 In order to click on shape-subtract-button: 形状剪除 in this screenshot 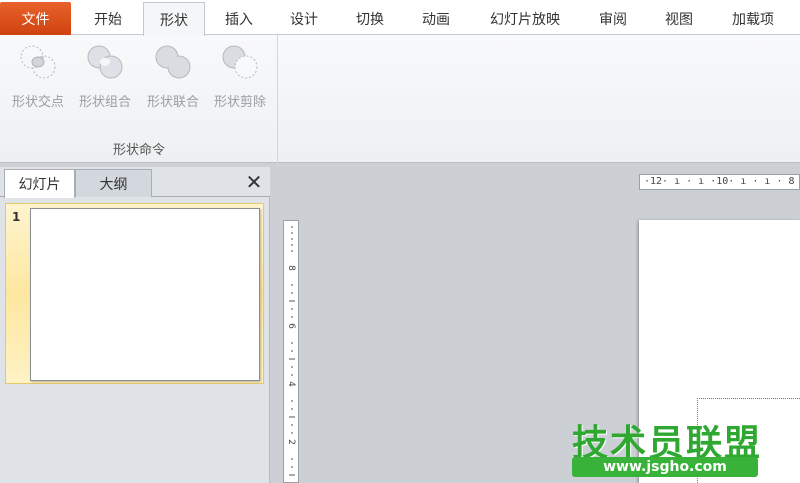, I will do `click(240, 74)`.